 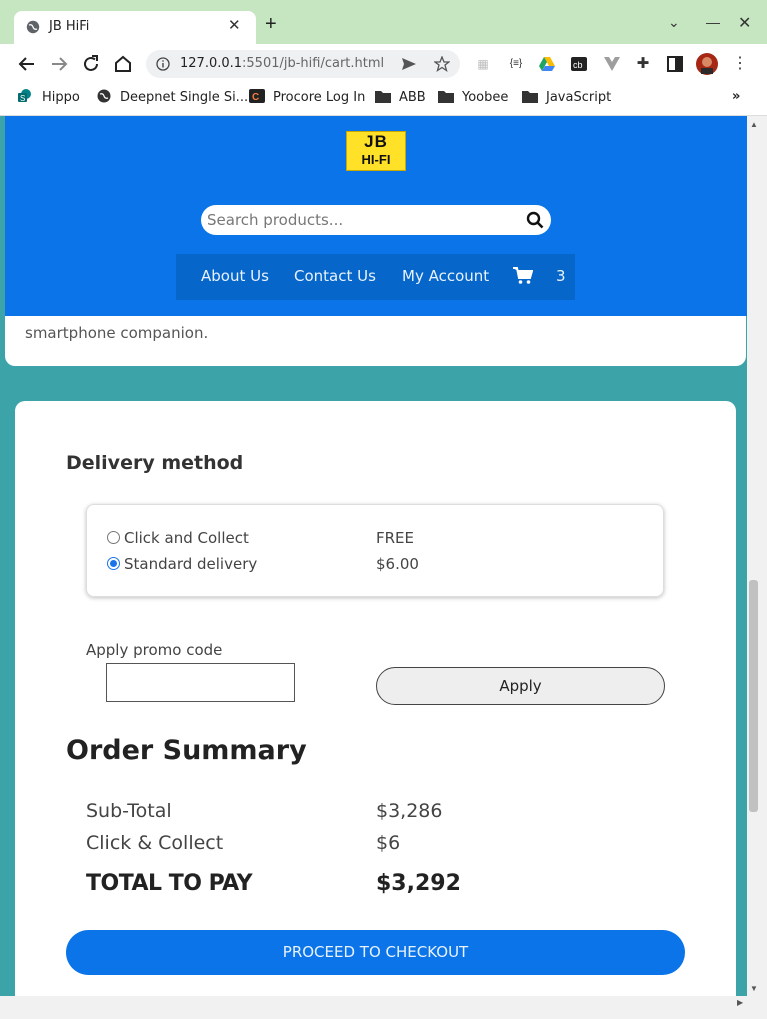 What do you see at coordinates (186, 538) in the screenshot?
I see `option-label: Click and Collect` at bounding box center [186, 538].